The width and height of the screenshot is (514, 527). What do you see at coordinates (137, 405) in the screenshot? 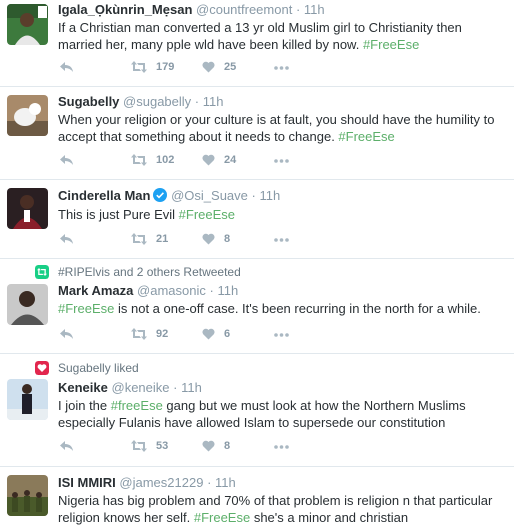
I see `hashtag-link: #freeEse` at bounding box center [137, 405].